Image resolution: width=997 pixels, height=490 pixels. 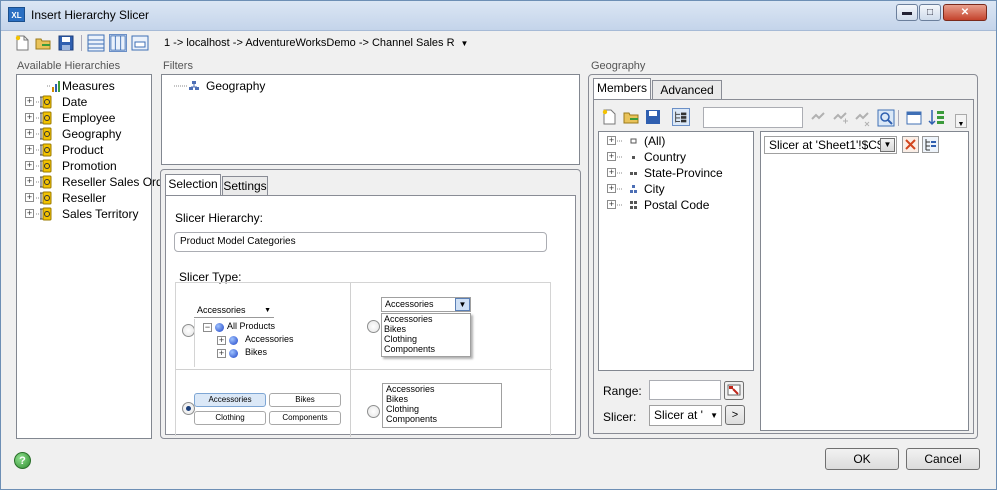 What do you see at coordinates (735, 415) in the screenshot?
I see `slicer-go-button: >` at bounding box center [735, 415].